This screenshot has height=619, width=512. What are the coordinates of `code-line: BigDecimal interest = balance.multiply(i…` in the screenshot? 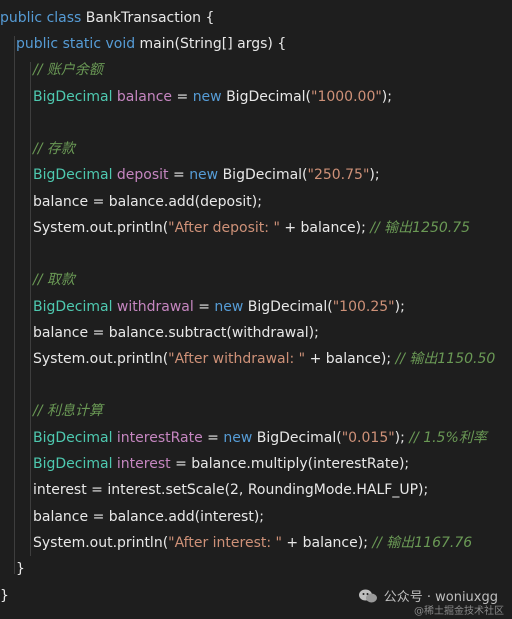 It's located at (221, 464).